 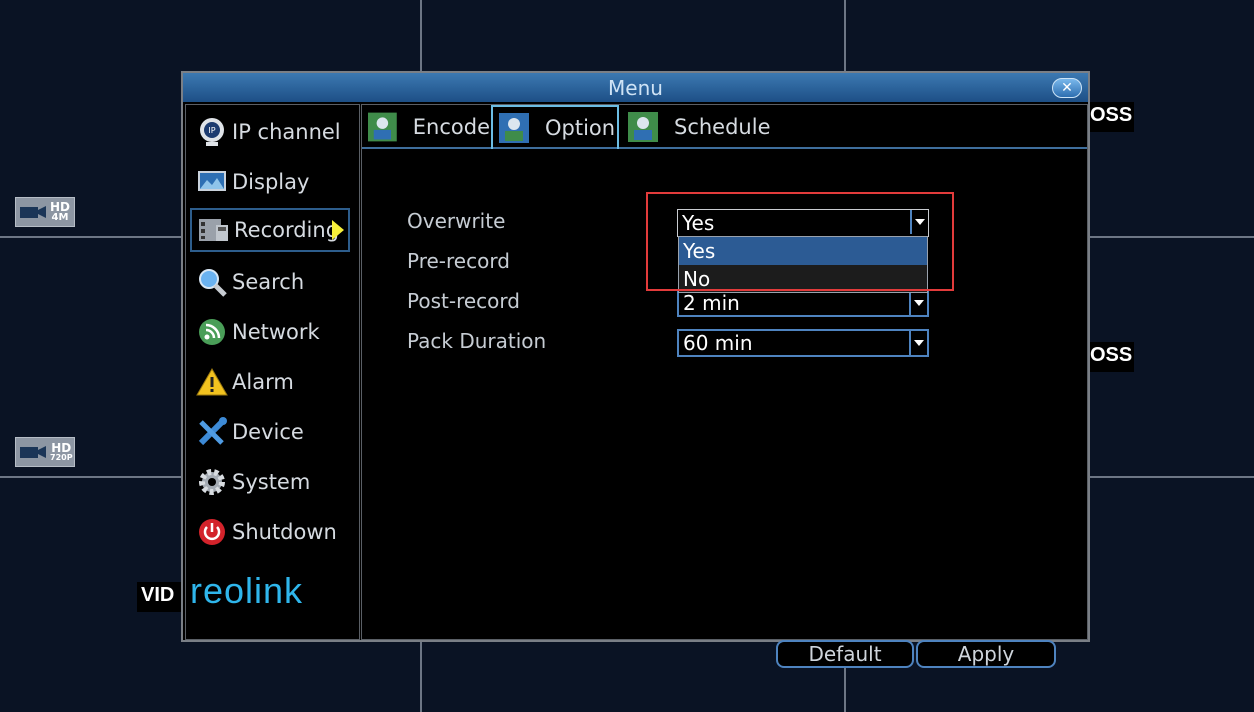 I want to click on svg-text: IP, so click(x=211, y=130).